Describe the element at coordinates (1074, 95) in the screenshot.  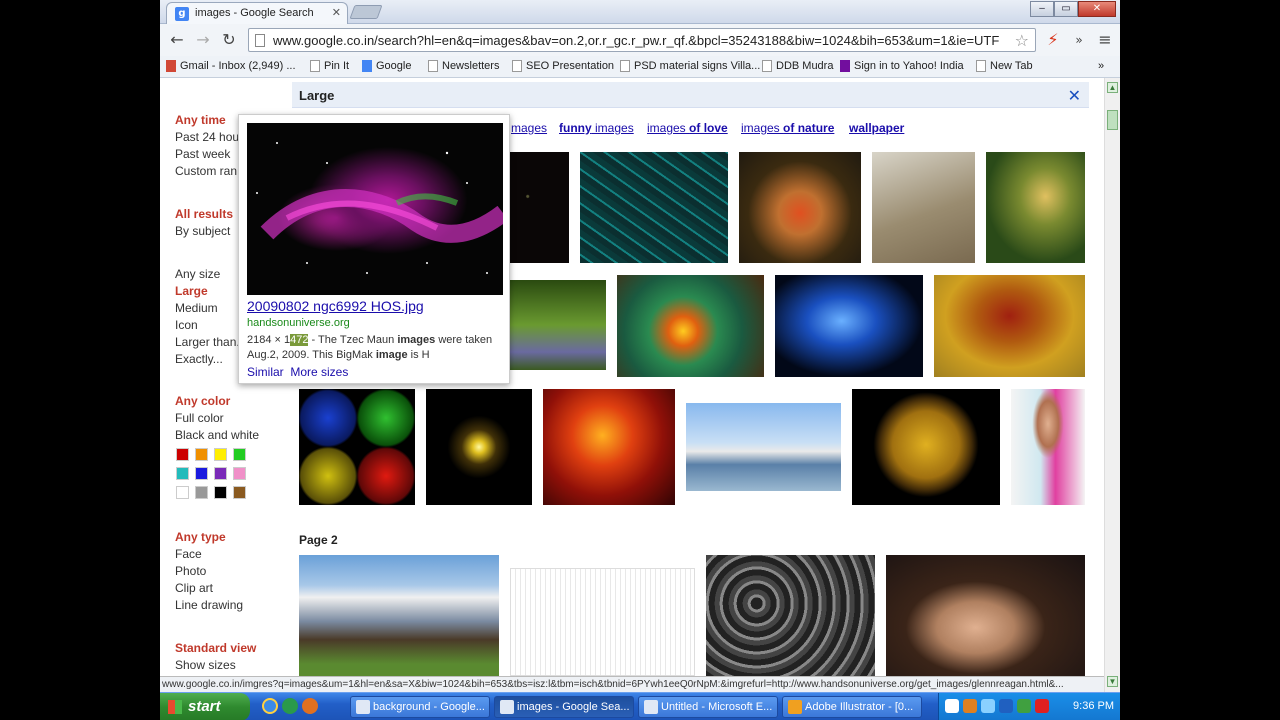
I see `clear-filter-close-icon: ✕` at that location.